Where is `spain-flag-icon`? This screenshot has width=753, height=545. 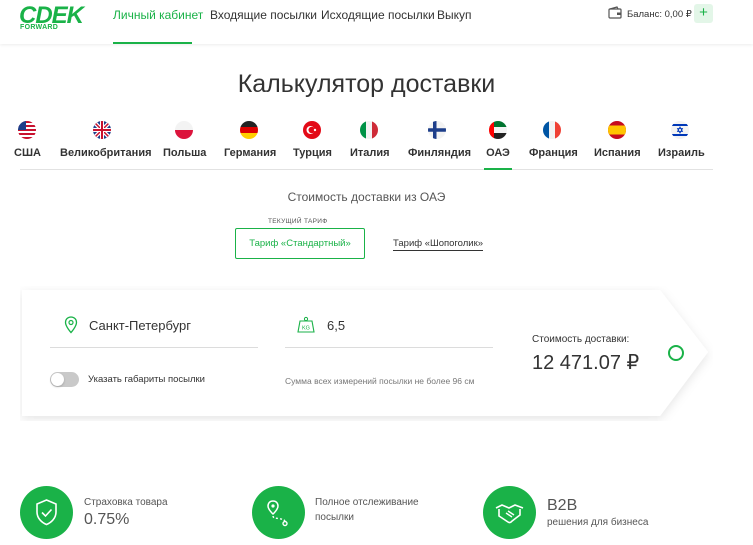
spain-flag-icon is located at coordinates (616, 130).